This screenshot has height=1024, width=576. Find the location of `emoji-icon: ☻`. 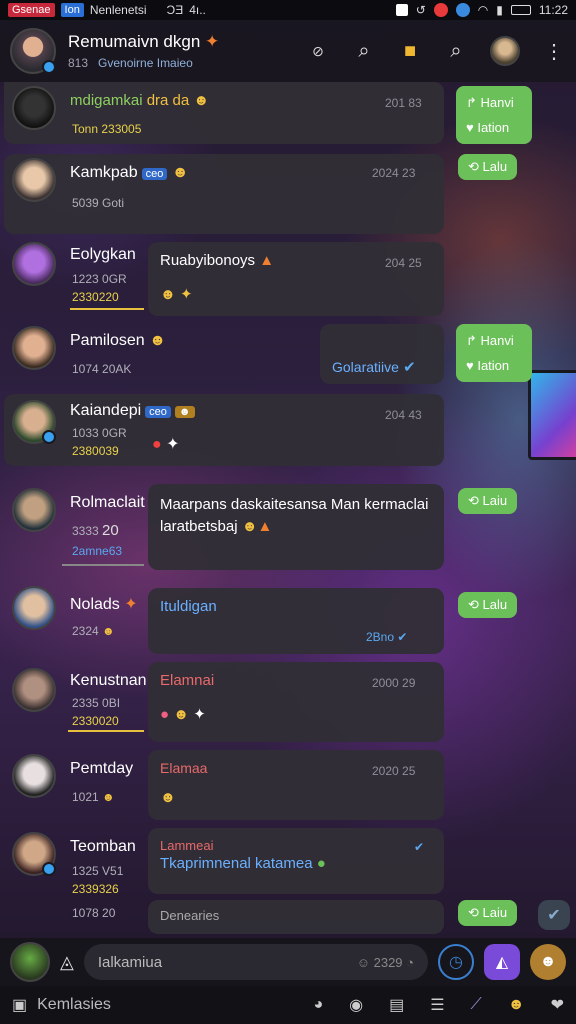

emoji-icon: ☻ is located at coordinates (516, 1005).